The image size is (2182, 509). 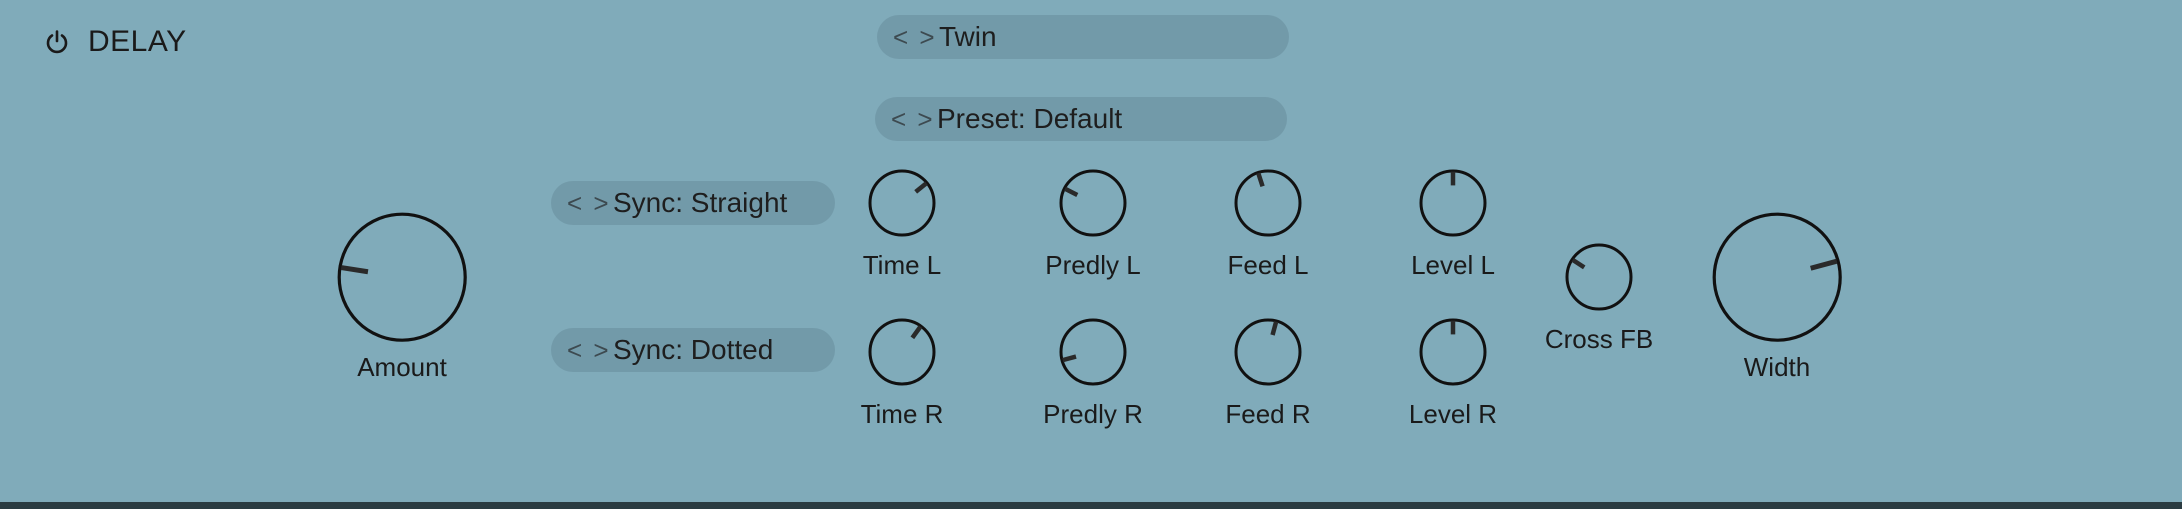 I want to click on time-r-label: Time R, so click(x=902, y=414).